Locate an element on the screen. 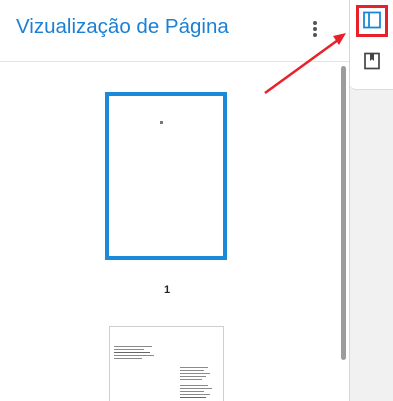  sidebar-panel-icon is located at coordinates (372, 20).